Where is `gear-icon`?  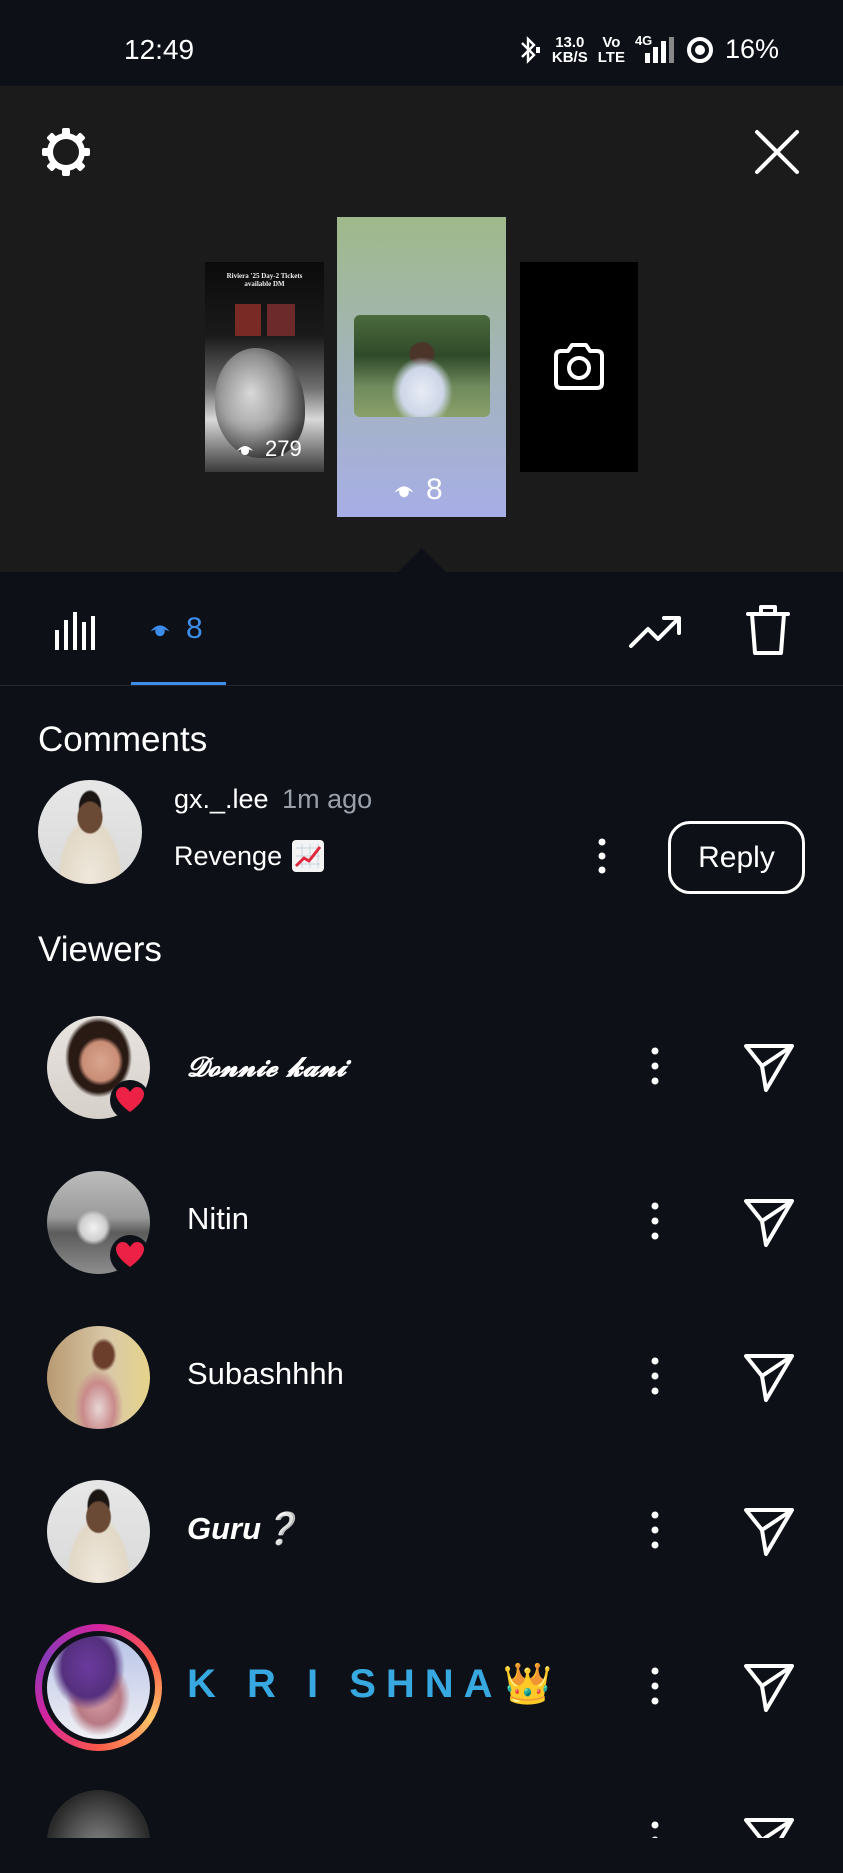
gear-icon is located at coordinates (66, 152).